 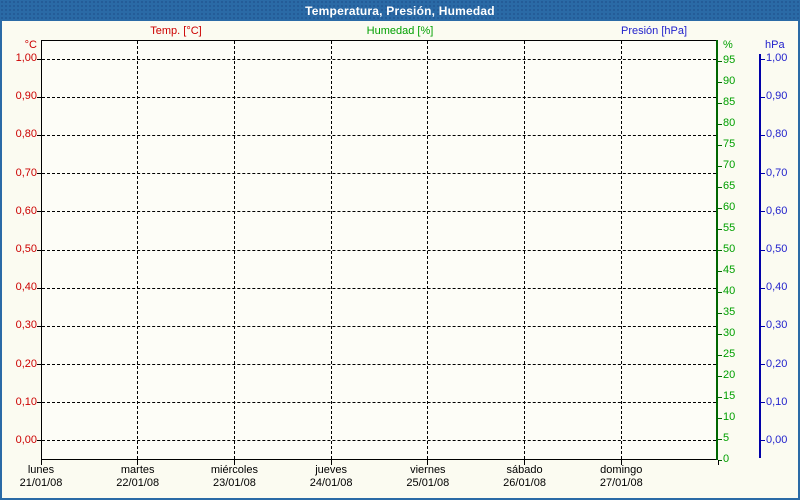 I want to click on legend-item-humidity: Humedad [%], so click(x=400, y=31).